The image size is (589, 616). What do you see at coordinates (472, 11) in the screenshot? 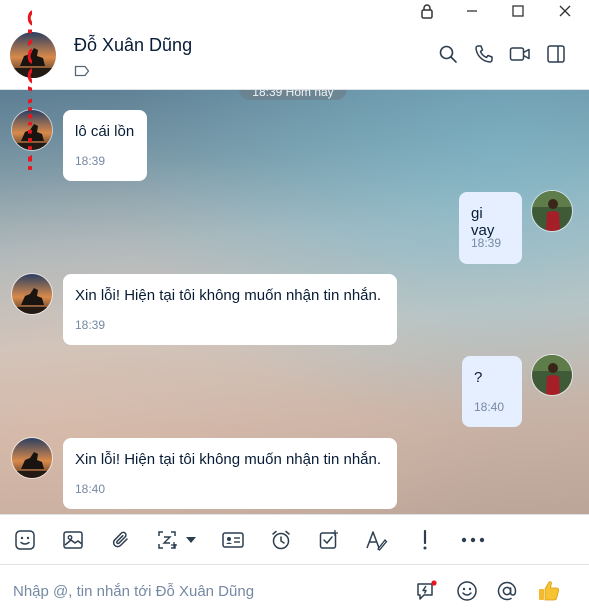
I see `minimize-icon` at bounding box center [472, 11].